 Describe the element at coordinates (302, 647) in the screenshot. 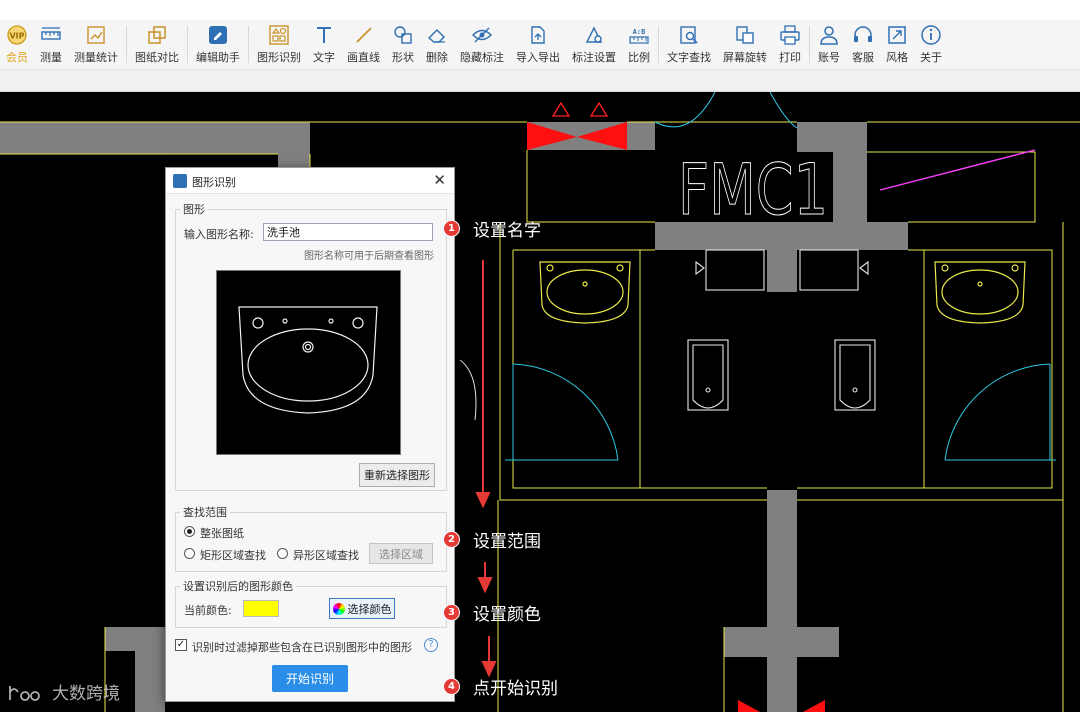

I see `filter-label: 识别时过滤掉那些包含在已识别图形中的图形` at that location.